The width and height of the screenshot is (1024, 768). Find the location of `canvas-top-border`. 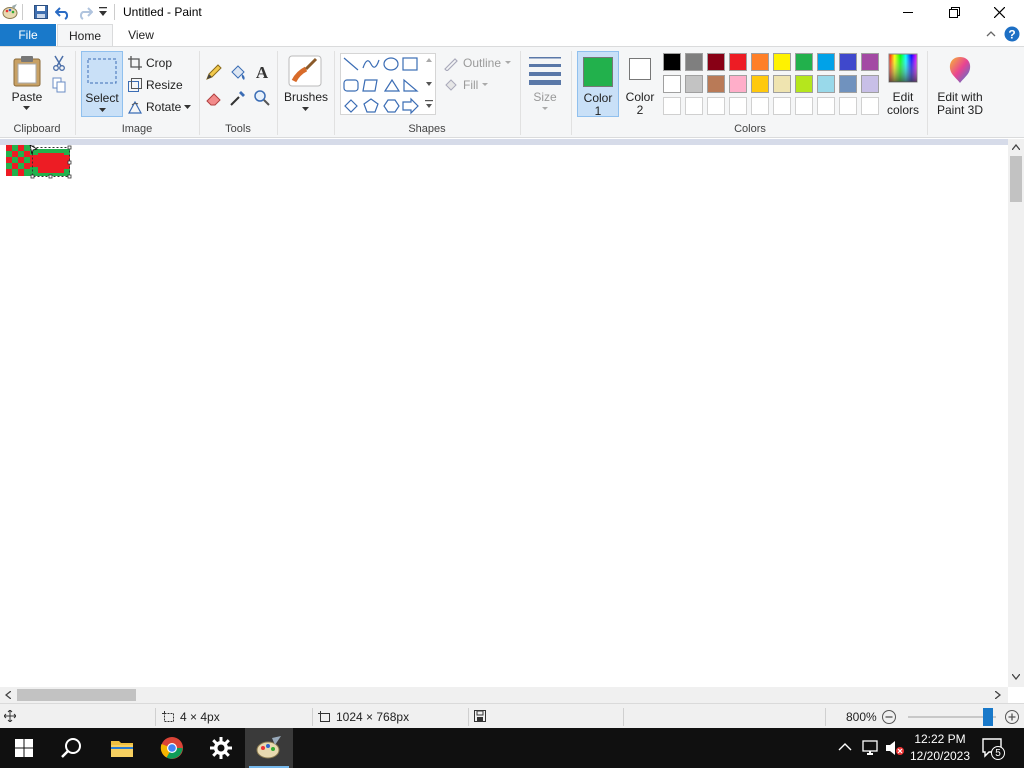

canvas-top-border is located at coordinates (504, 142).